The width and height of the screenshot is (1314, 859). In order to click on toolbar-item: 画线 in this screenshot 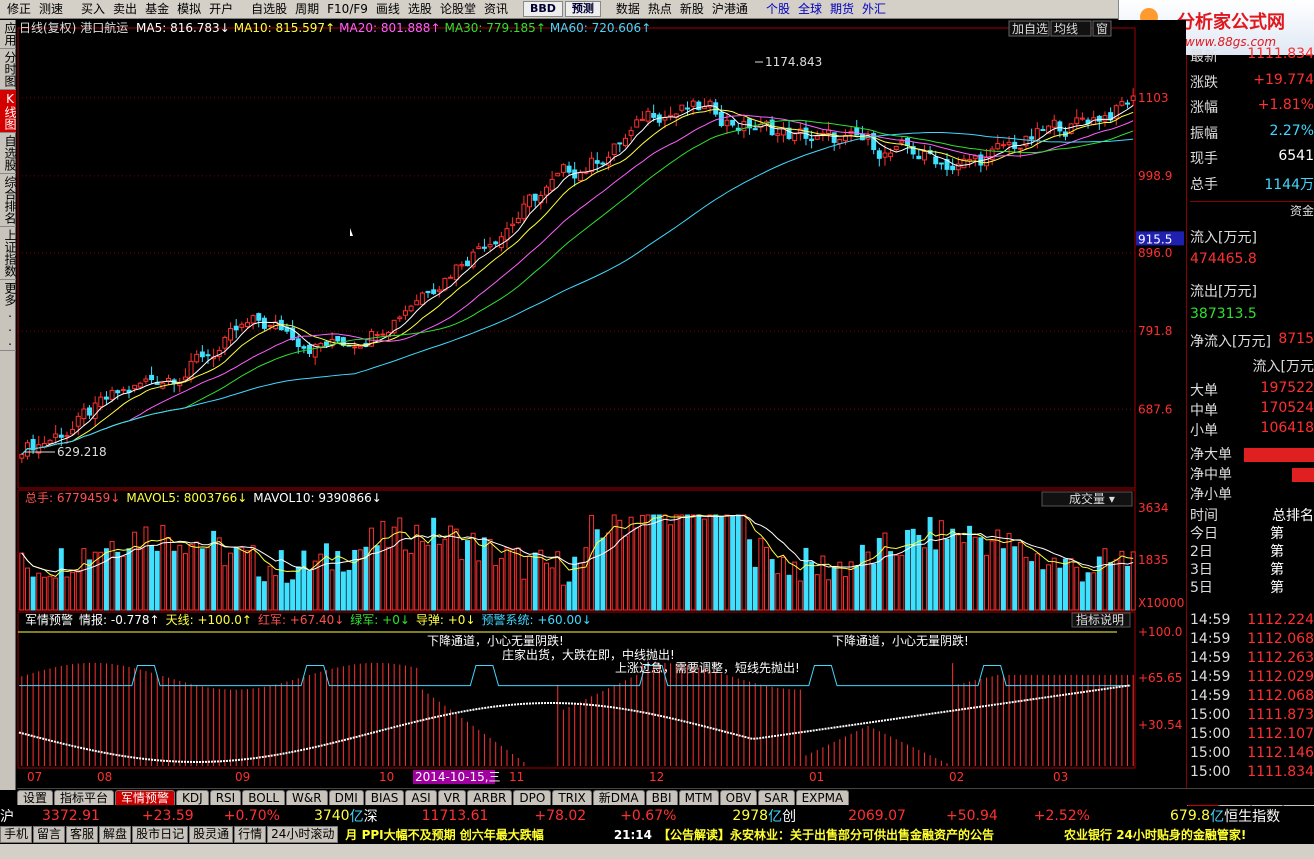, I will do `click(388, 9)`.